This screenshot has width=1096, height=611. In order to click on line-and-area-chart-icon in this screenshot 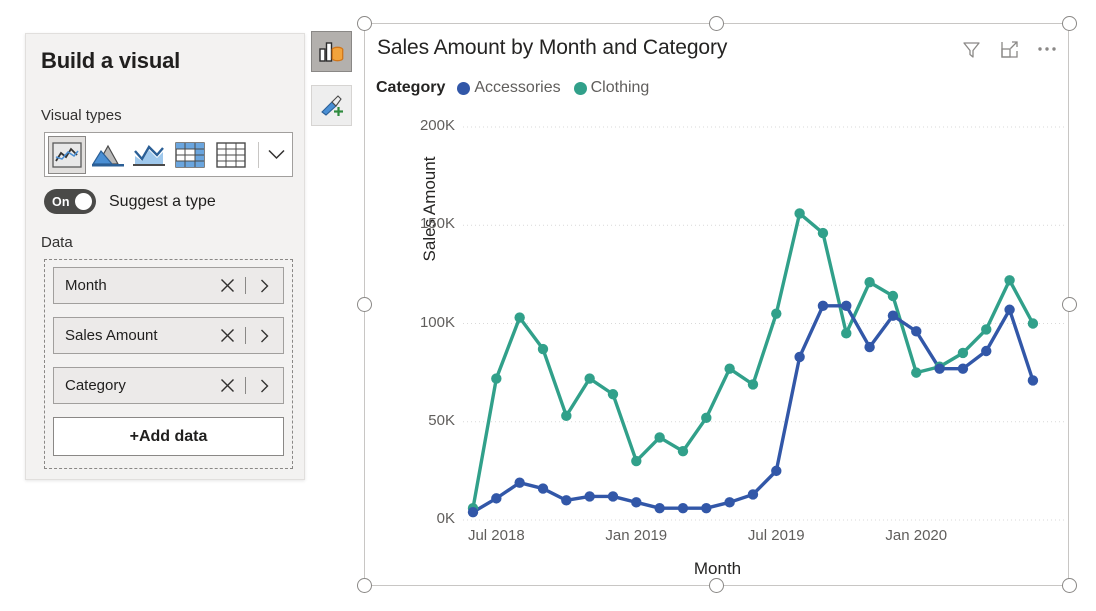, I will do `click(149, 155)`.